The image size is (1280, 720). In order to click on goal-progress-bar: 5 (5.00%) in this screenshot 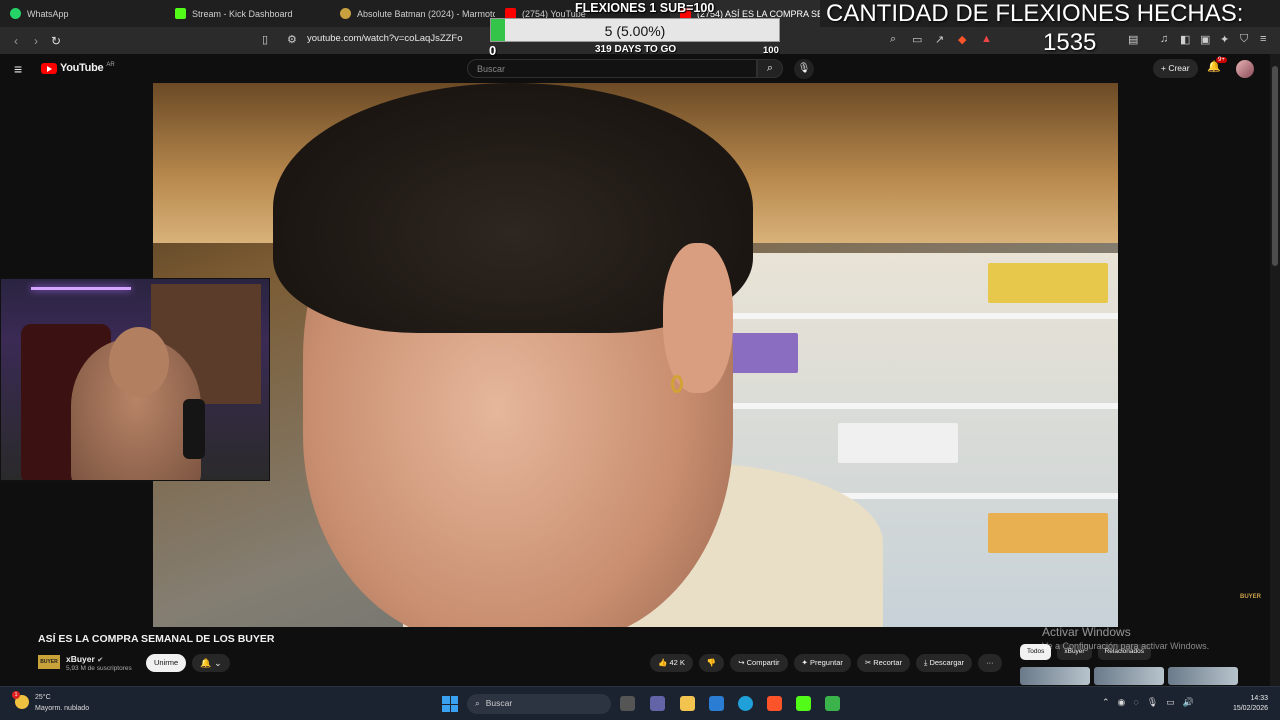, I will do `click(635, 30)`.